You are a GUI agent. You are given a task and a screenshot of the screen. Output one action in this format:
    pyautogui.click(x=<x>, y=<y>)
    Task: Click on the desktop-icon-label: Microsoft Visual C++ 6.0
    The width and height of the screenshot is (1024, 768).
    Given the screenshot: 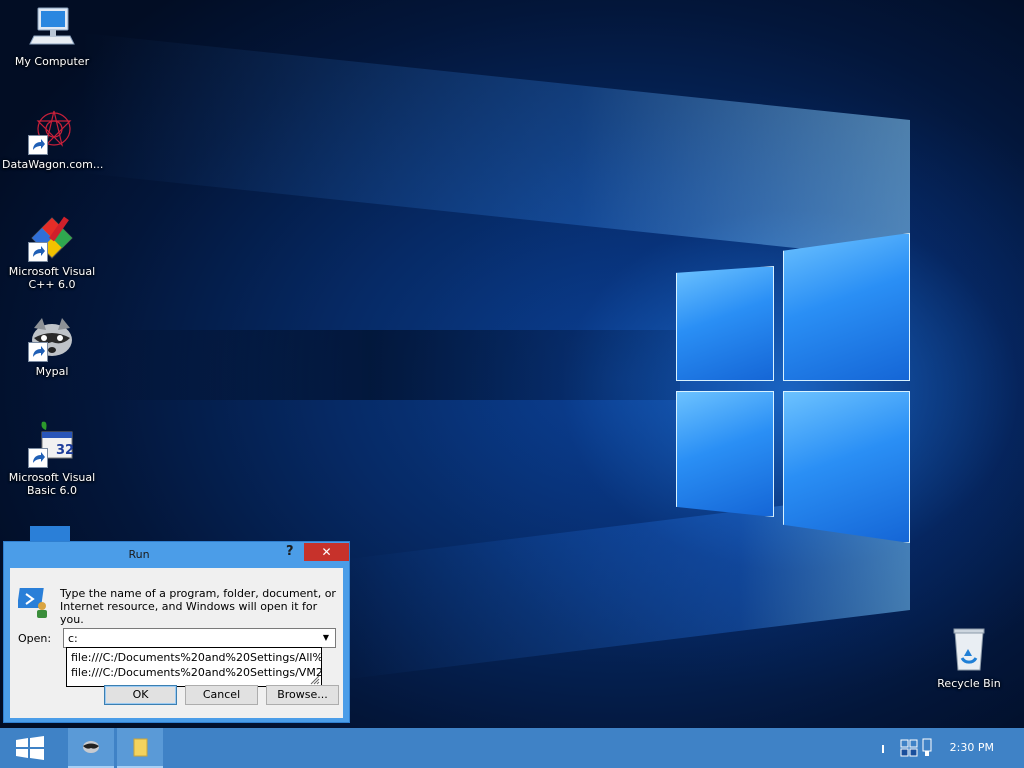 What is the action you would take?
    pyautogui.click(x=52, y=278)
    